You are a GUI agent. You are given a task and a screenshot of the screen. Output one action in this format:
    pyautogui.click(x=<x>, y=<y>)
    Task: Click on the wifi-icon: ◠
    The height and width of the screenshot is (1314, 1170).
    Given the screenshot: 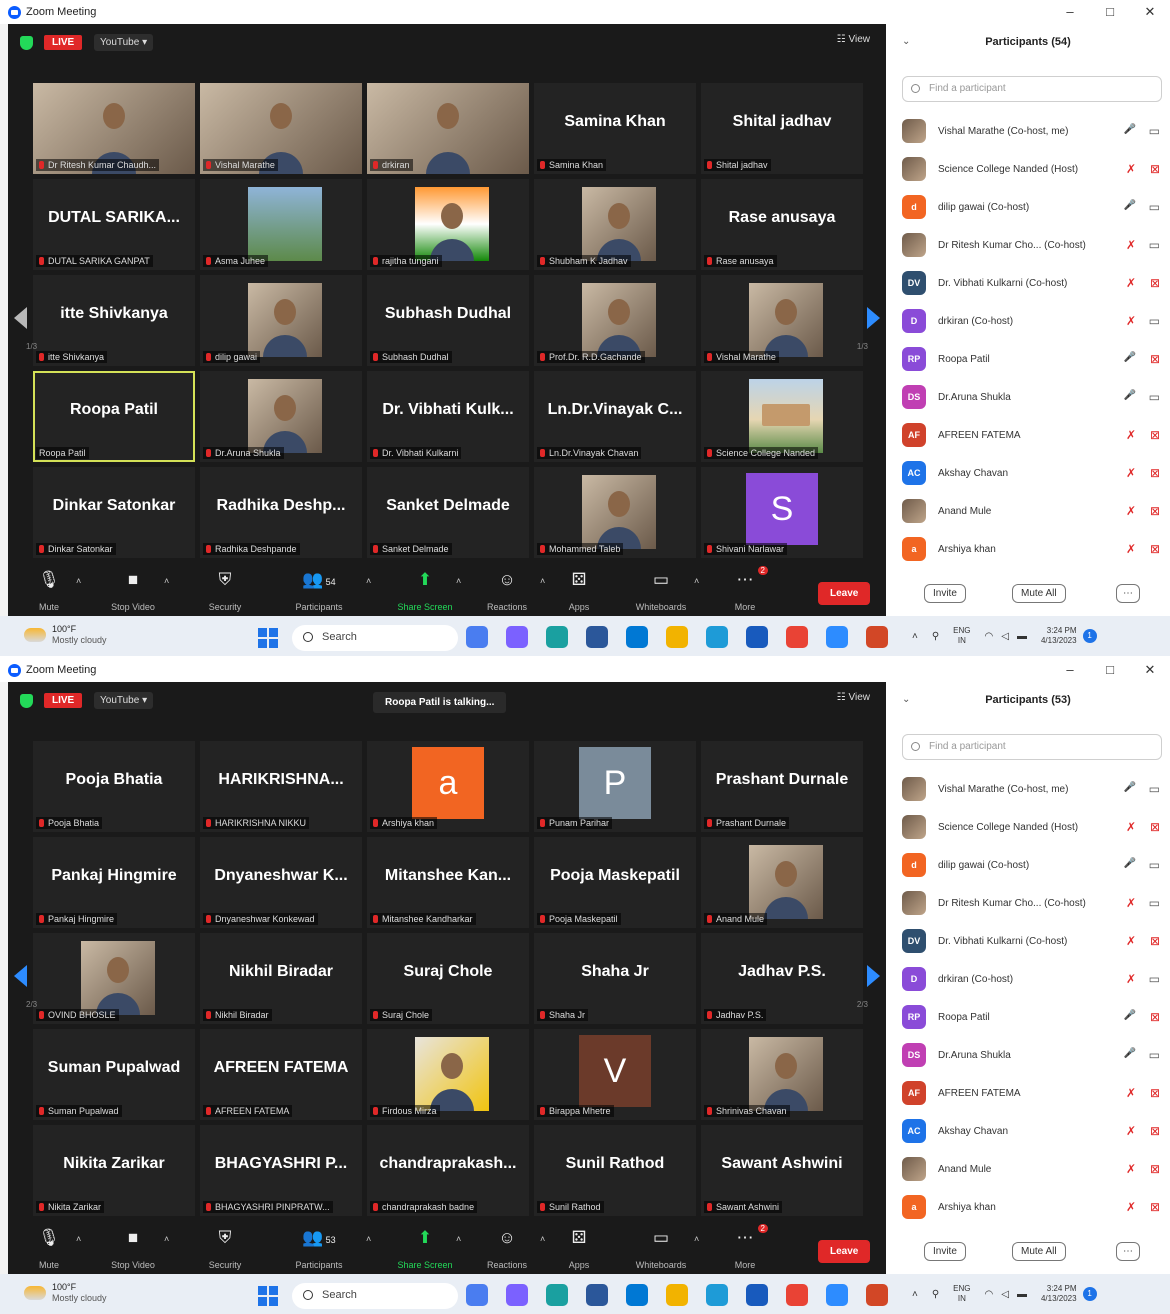 What is the action you would take?
    pyautogui.click(x=989, y=1294)
    